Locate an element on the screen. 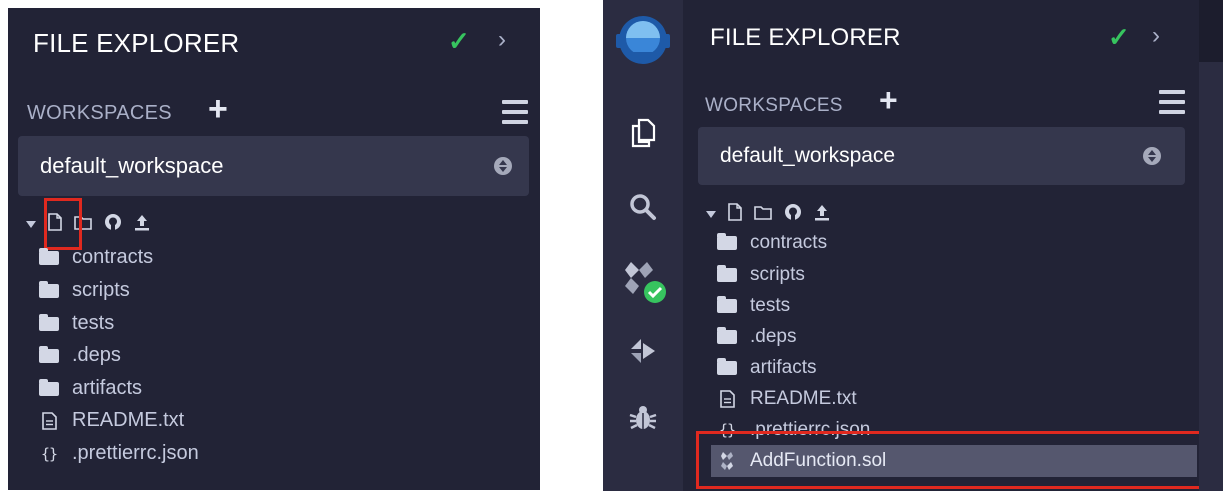 The height and width of the screenshot is (491, 1223). file-explorer-icon is located at coordinates (643, 133).